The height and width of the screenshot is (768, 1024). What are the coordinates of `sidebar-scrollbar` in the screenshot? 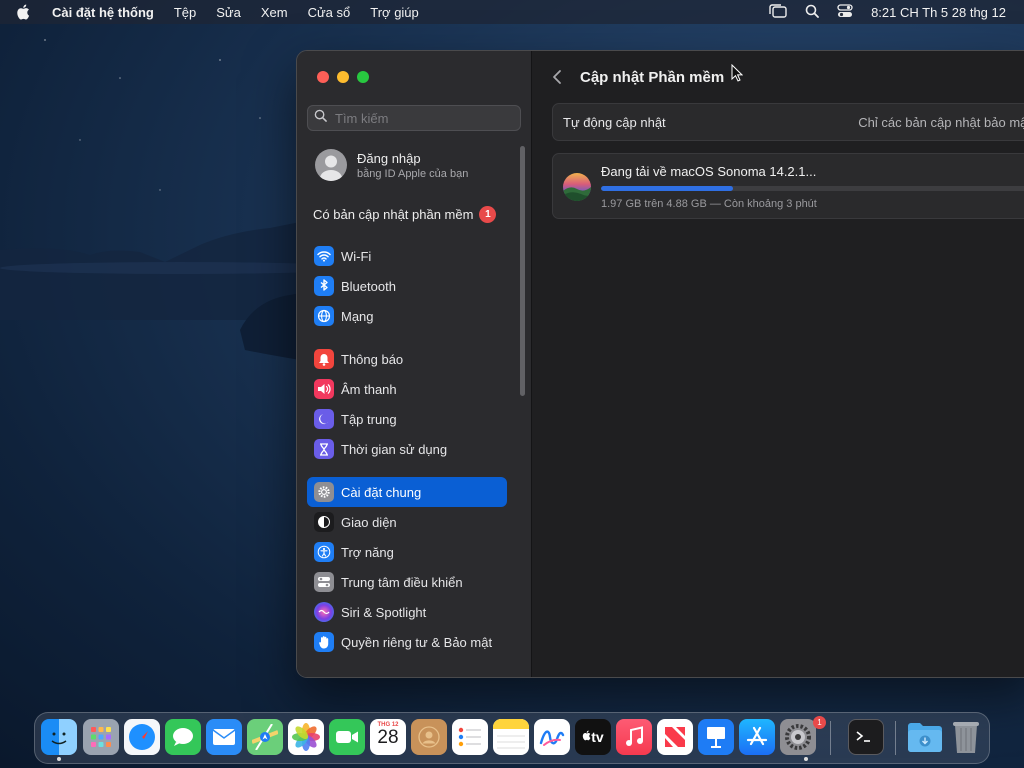 It's located at (522, 271).